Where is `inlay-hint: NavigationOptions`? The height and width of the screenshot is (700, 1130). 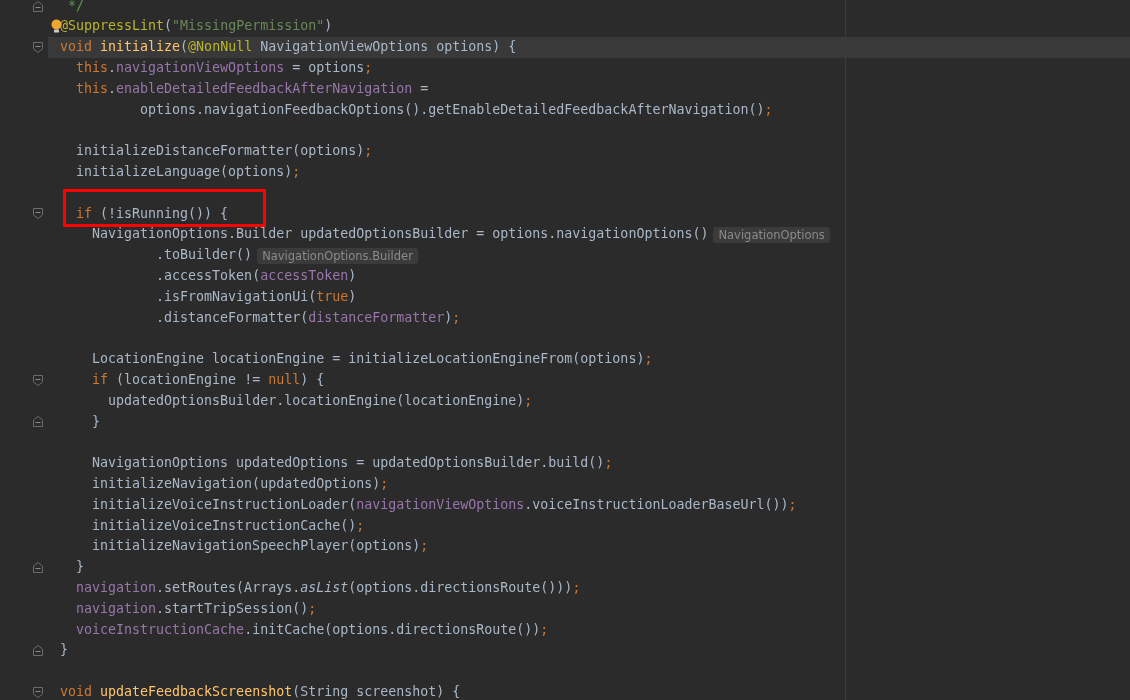 inlay-hint: NavigationOptions is located at coordinates (771, 234).